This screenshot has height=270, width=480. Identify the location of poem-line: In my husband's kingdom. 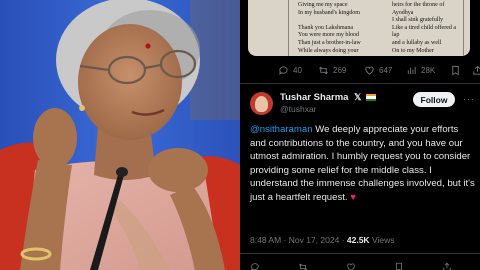
(329, 12).